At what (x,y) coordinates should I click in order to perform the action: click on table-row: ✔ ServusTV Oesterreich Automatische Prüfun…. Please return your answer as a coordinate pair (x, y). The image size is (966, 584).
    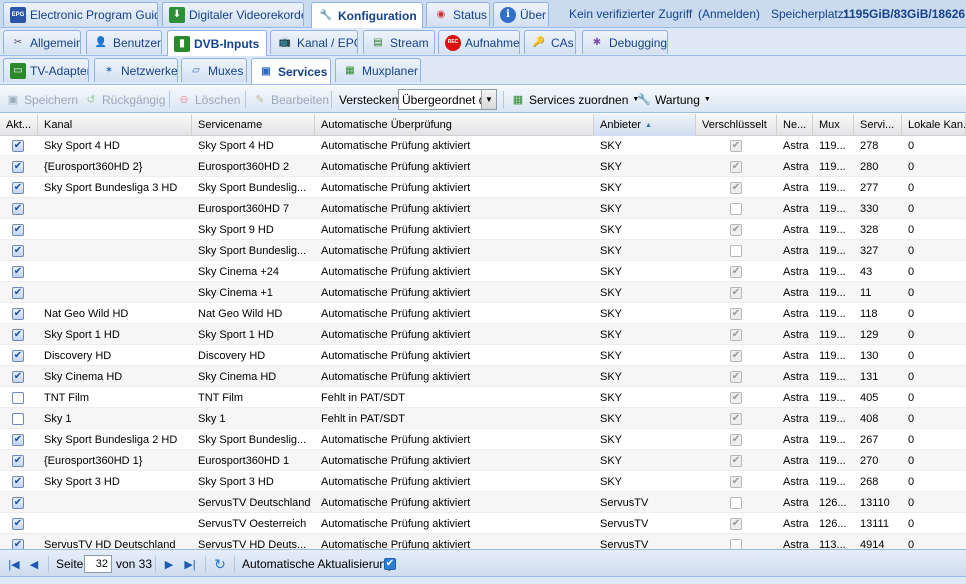
    Looking at the image, I should click on (483, 523).